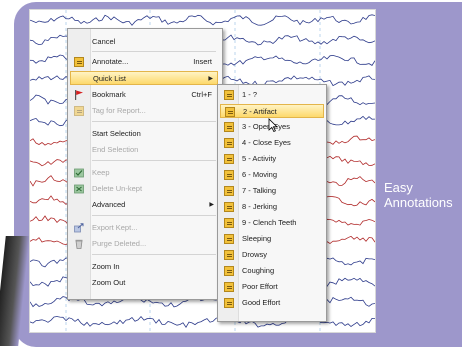 Image resolution: width=462 pixels, height=349 pixels. What do you see at coordinates (106, 266) in the screenshot?
I see `menu-item-label: Zoom In` at bounding box center [106, 266].